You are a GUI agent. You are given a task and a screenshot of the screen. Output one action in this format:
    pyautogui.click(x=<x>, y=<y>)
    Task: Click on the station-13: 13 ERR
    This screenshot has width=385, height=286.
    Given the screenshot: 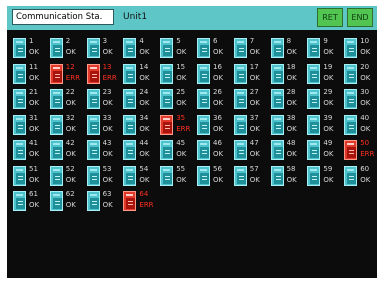 What is the action you would take?
    pyautogui.click(x=104, y=74)
    